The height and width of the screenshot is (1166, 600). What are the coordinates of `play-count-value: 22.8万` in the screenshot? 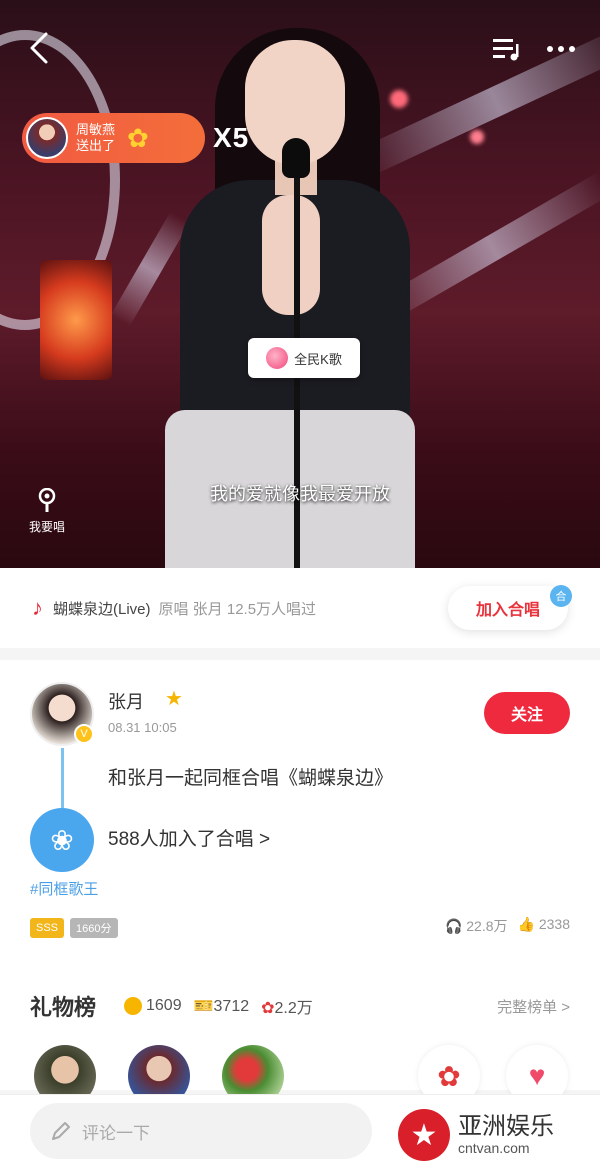 It's located at (487, 926).